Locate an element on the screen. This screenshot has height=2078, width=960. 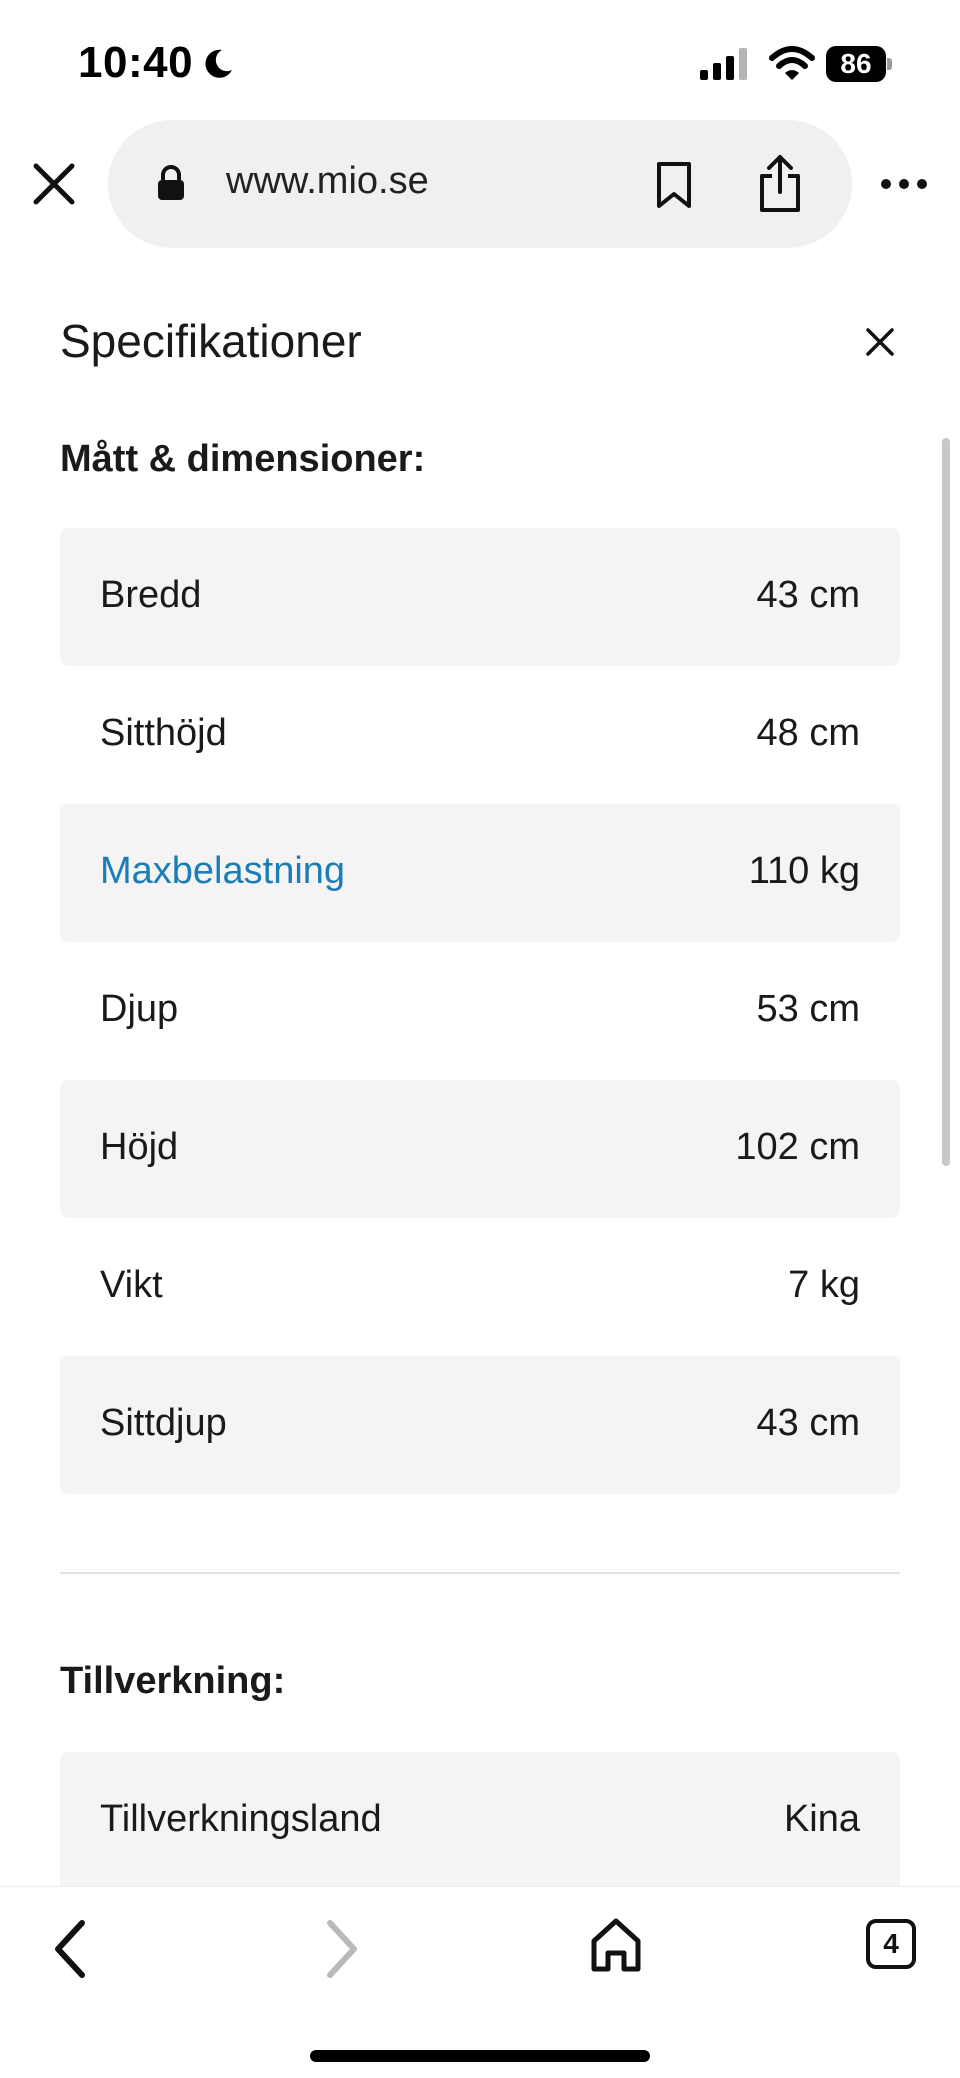
spec-value: 110 kg is located at coordinates (804, 871).